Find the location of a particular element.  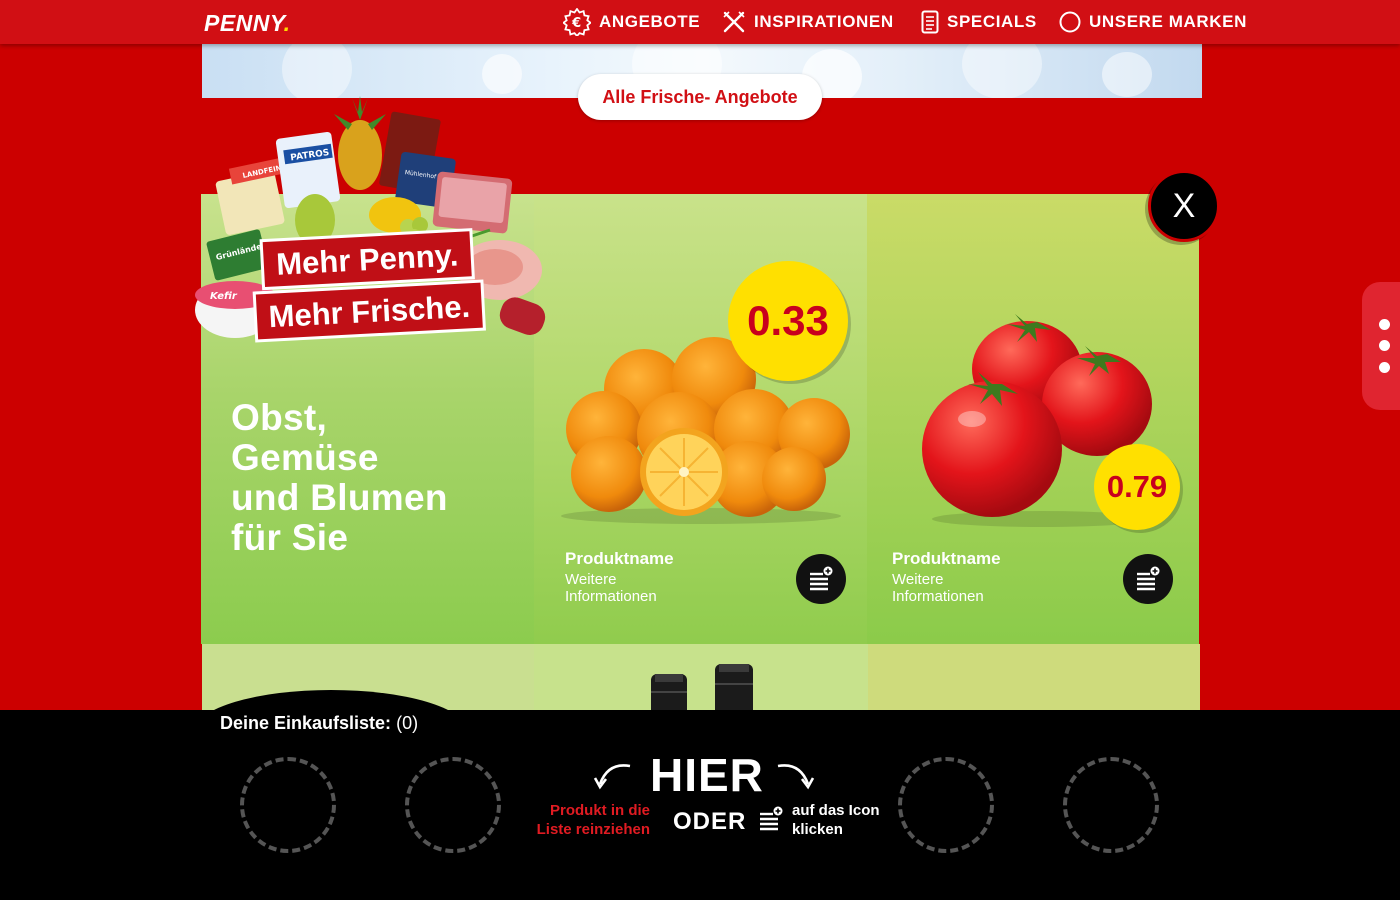

shopping-list-count: (0) is located at coordinates (407, 723).